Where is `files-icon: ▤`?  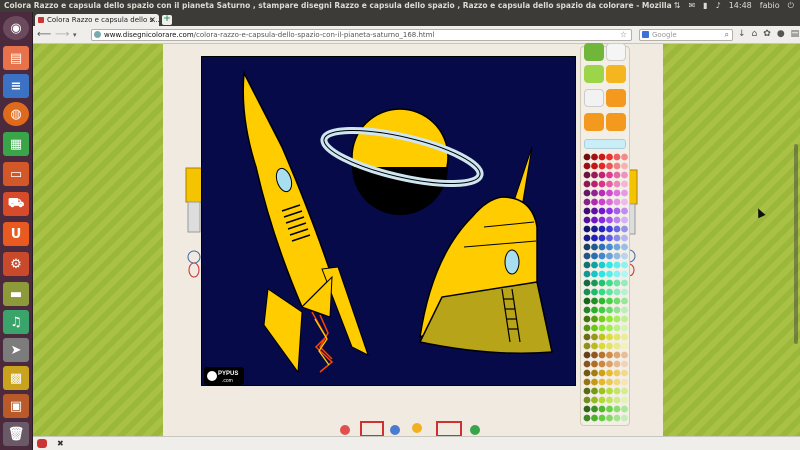
files-icon: ▤ is located at coordinates (16, 58).